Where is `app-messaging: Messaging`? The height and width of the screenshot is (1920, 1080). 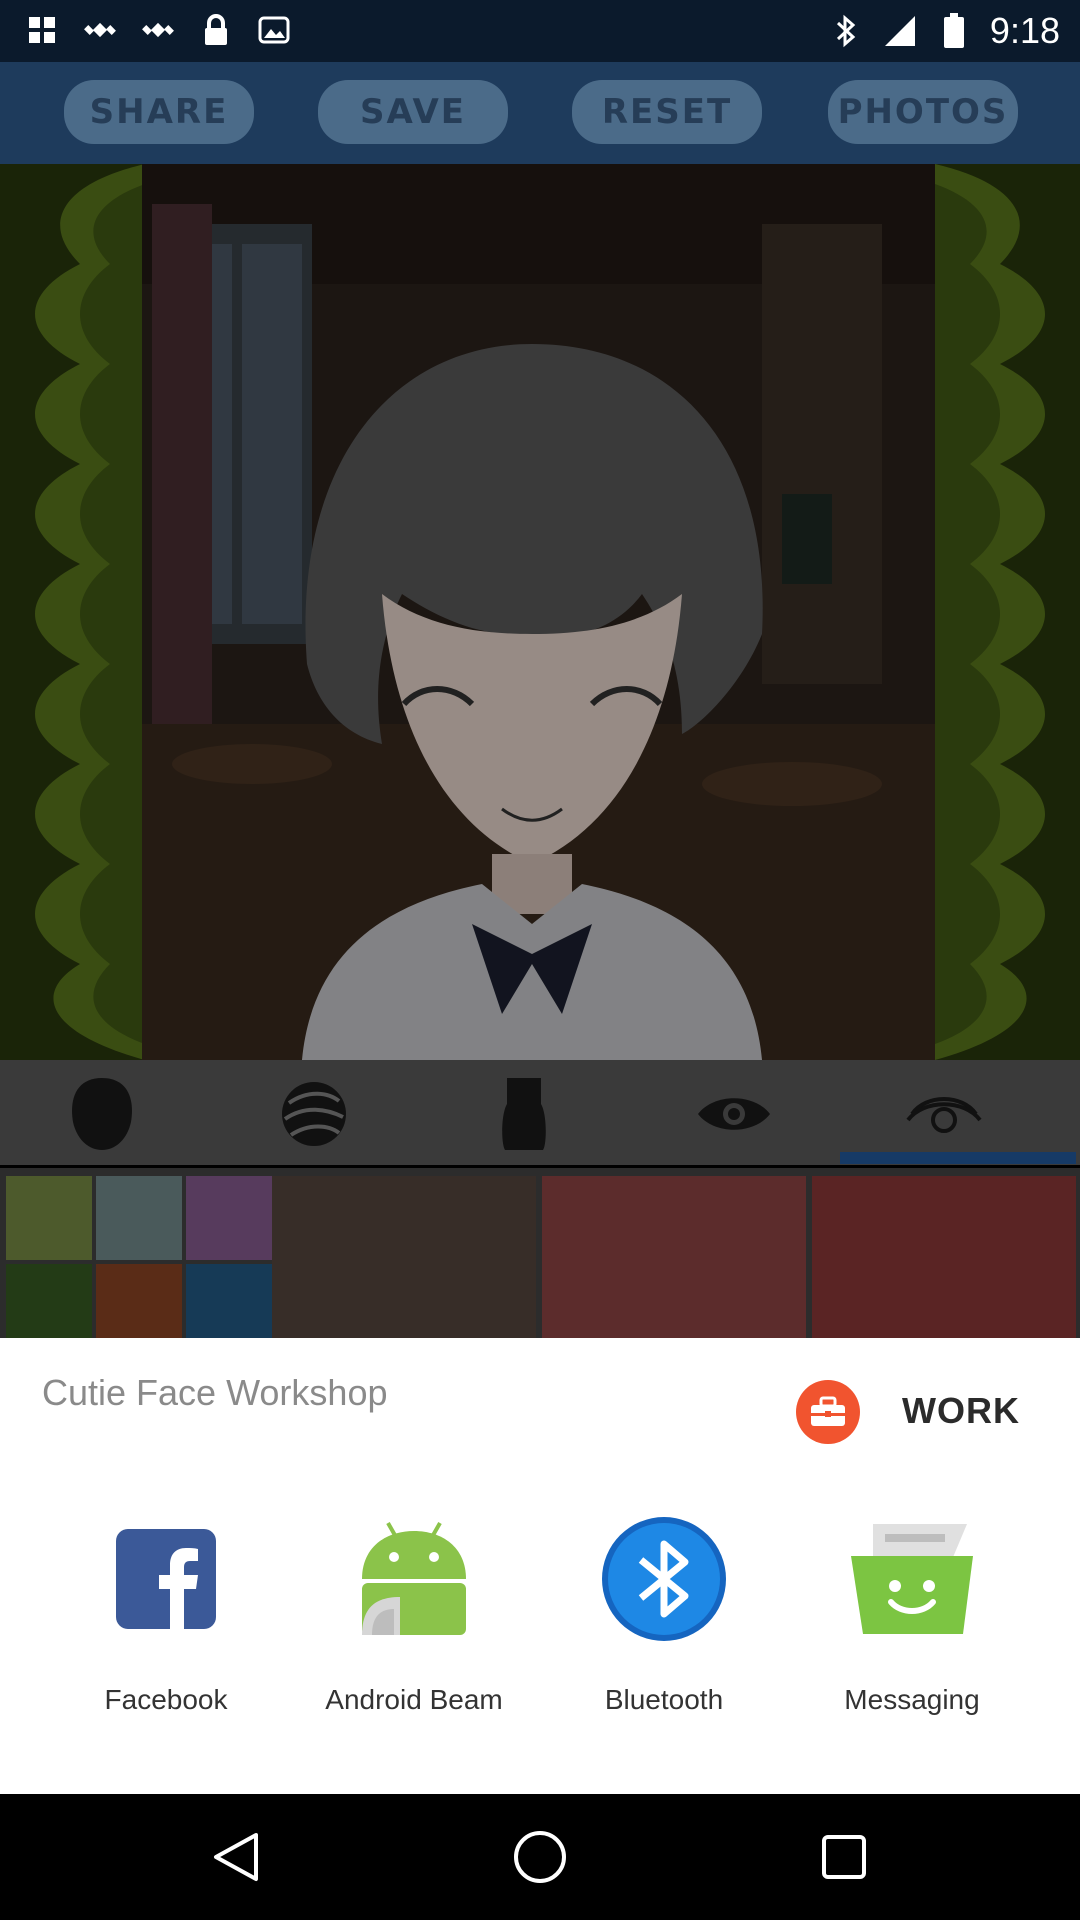 app-messaging: Messaging is located at coordinates (912, 1616).